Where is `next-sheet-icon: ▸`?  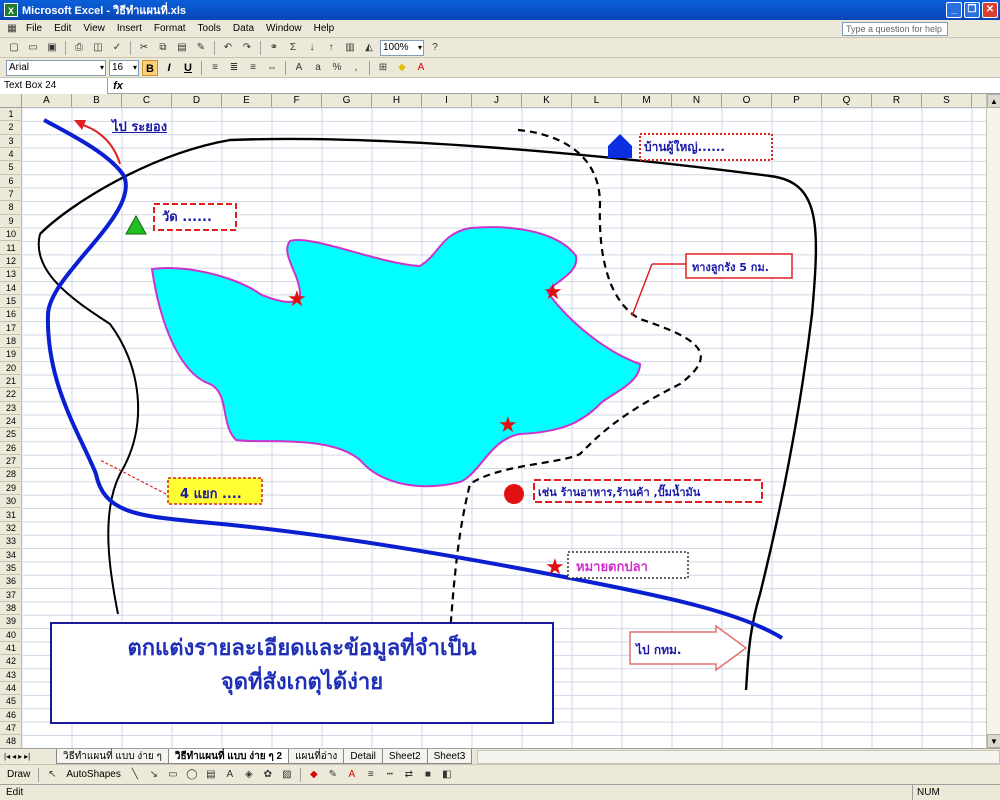 next-sheet-icon: ▸ is located at coordinates (20, 756).